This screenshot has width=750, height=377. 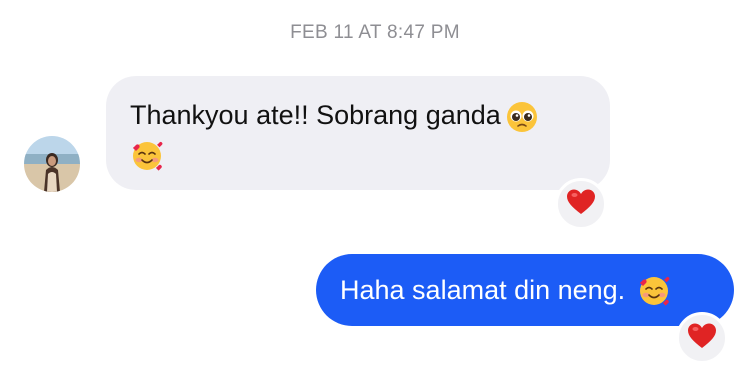 I want to click on pleading-face-emoji-icon, so click(x=522, y=117).